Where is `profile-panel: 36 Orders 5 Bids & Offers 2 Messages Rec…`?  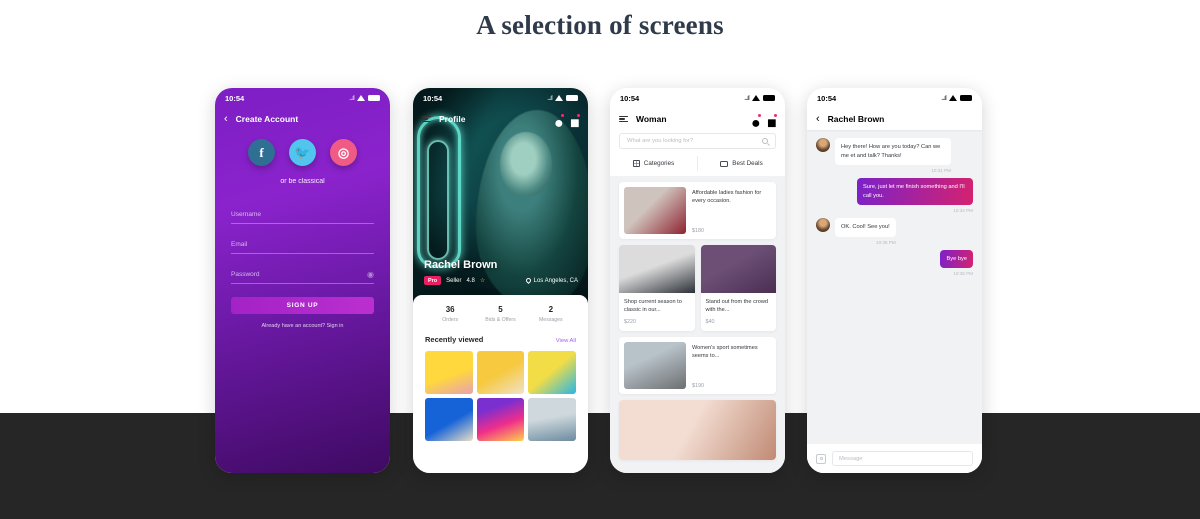
profile-panel: 36 Orders 5 Bids & Offers 2 Messages Rec… is located at coordinates (500, 384).